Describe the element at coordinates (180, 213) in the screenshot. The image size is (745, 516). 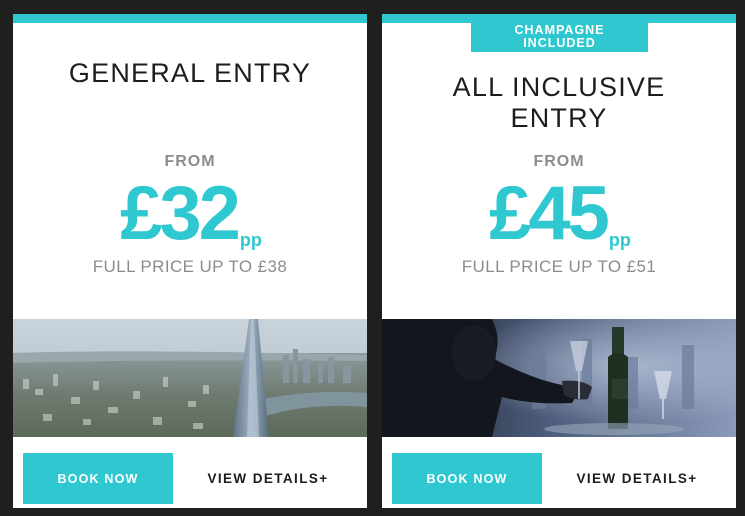
I see `price-amount: £32` at that location.